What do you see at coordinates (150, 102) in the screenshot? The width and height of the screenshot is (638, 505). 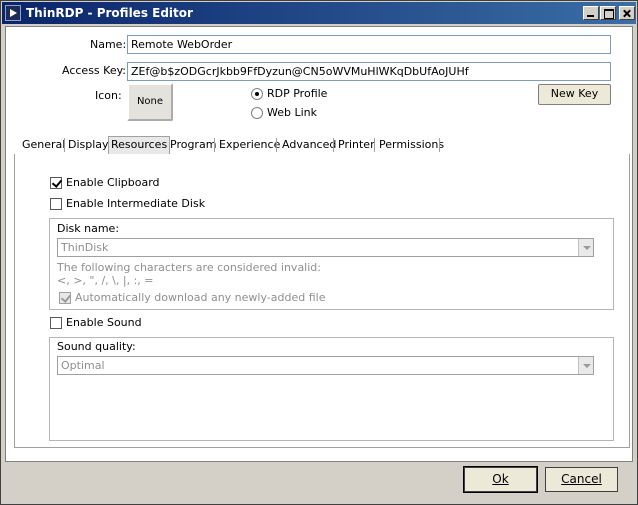 I see `icon-picker-button: None` at bounding box center [150, 102].